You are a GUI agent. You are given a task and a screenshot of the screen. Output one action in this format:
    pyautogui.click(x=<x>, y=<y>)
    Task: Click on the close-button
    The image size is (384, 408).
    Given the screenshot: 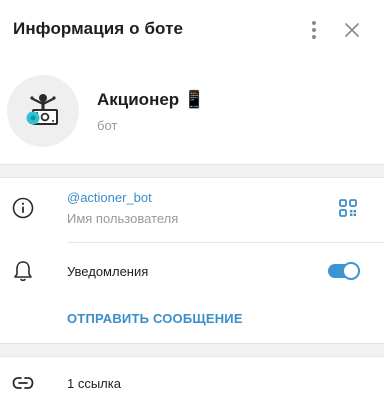 What is the action you would take?
    pyautogui.click(x=352, y=30)
    